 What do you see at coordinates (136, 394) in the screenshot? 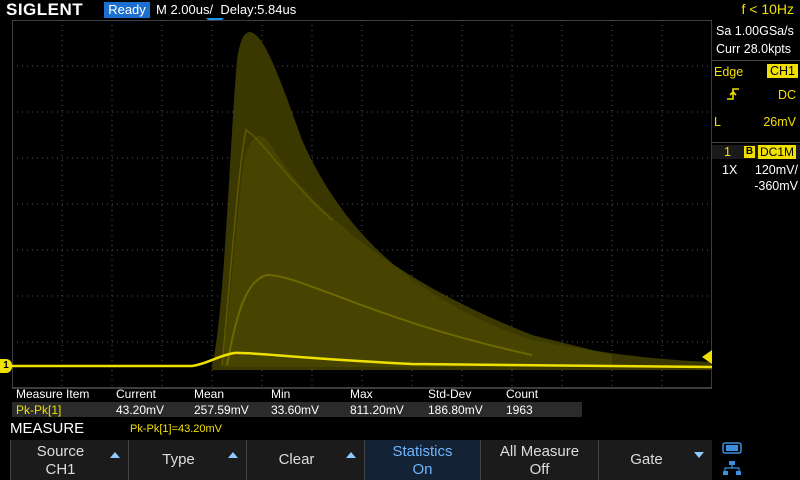
I see `header-current: Current` at bounding box center [136, 394].